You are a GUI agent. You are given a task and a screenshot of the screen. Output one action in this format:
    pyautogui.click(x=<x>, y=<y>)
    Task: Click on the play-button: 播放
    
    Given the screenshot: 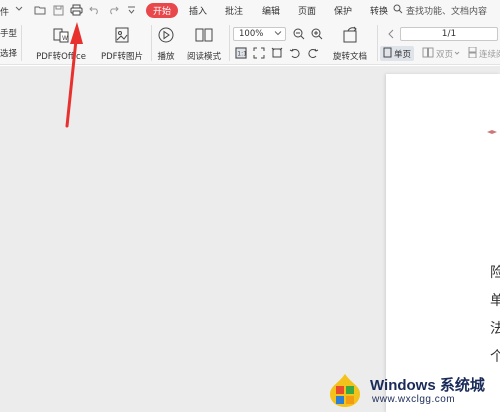 What is the action you would take?
    pyautogui.click(x=166, y=44)
    